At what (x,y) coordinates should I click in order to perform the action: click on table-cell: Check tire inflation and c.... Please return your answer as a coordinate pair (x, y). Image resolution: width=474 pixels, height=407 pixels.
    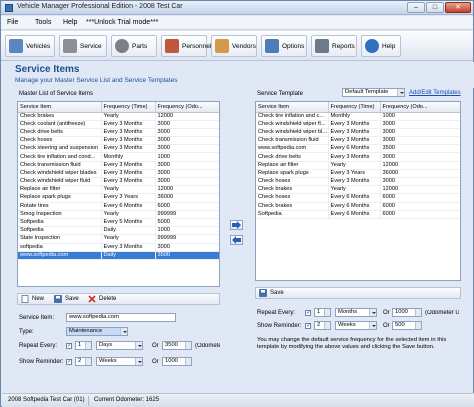
    Looking at the image, I should click on (292, 116).